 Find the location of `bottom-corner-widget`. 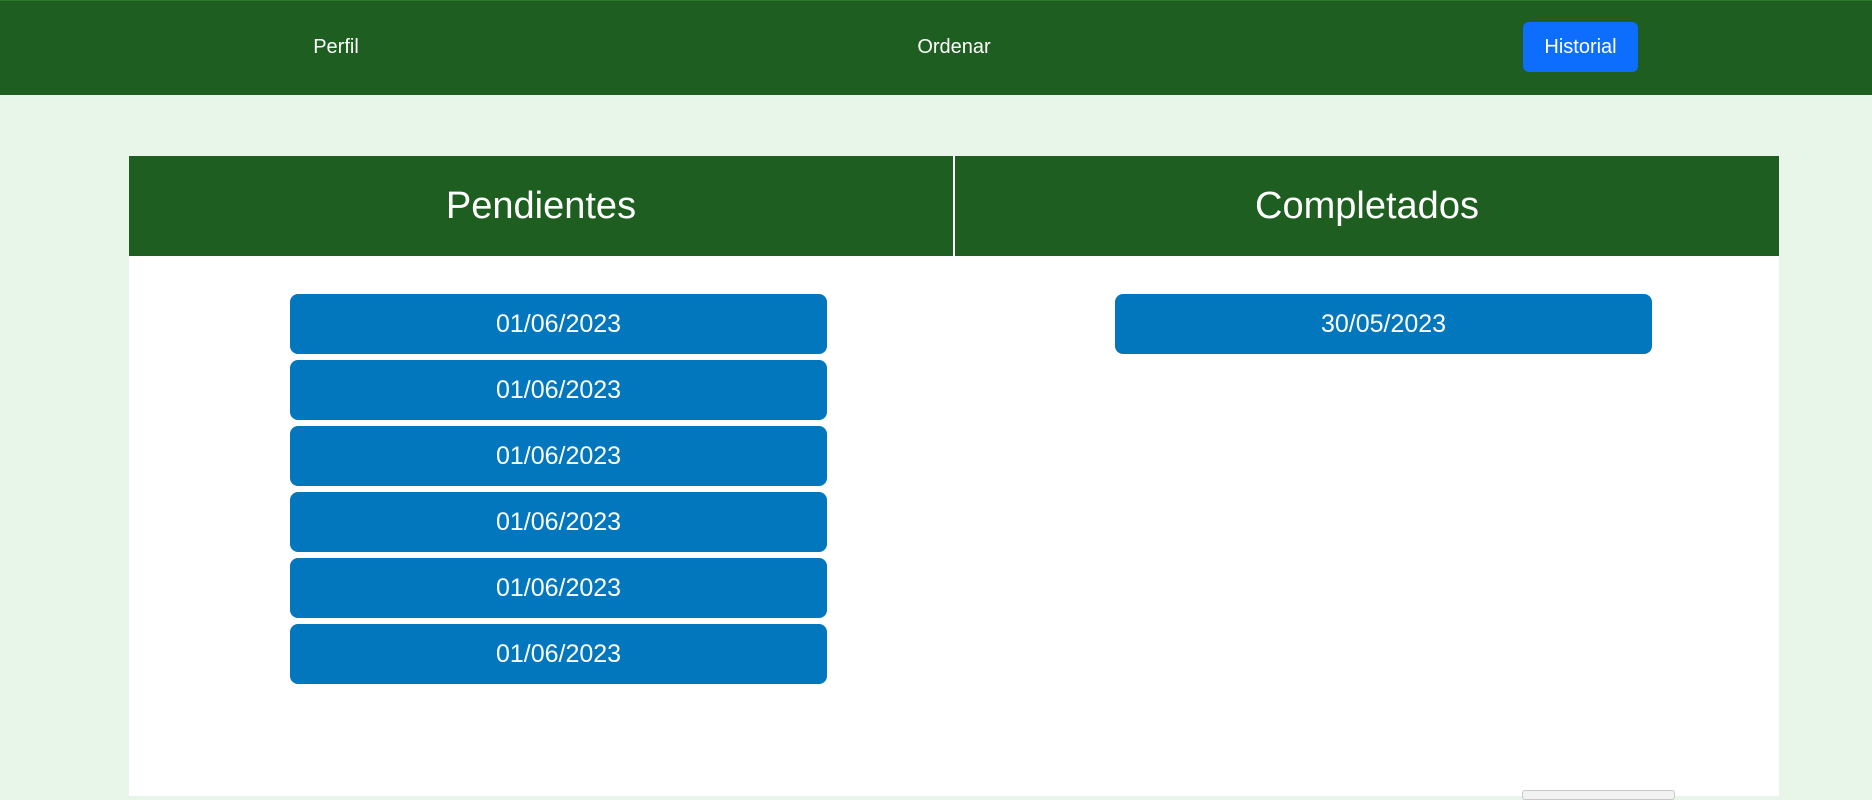

bottom-corner-widget is located at coordinates (1598, 795).